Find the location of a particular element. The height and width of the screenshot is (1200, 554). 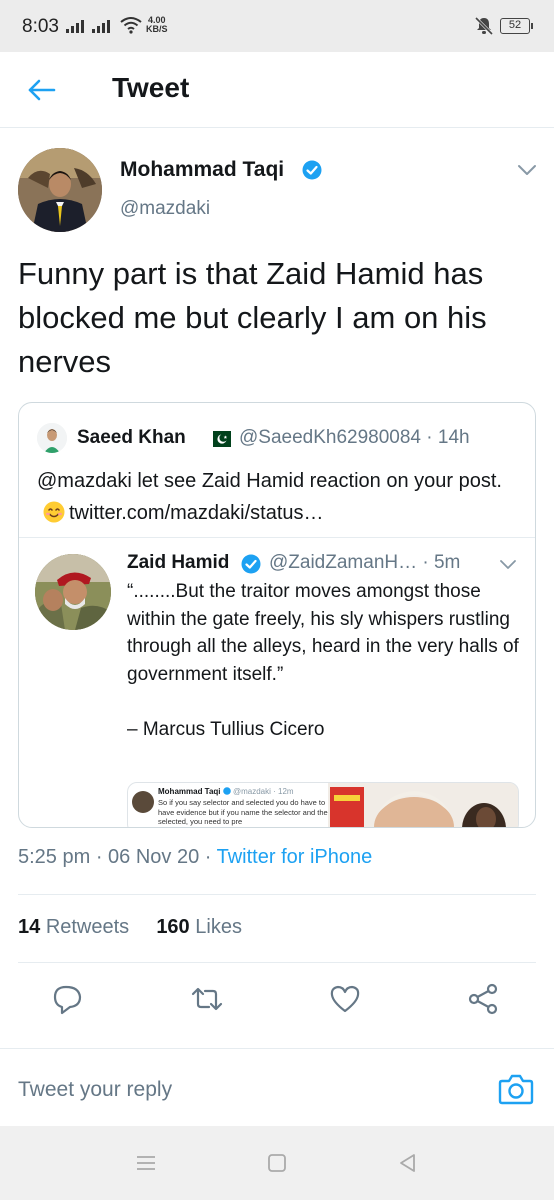

tweet-timestamp: 5:25 pm · 06 Nov 20 · Twitter for iPhone is located at coordinates (195, 857).